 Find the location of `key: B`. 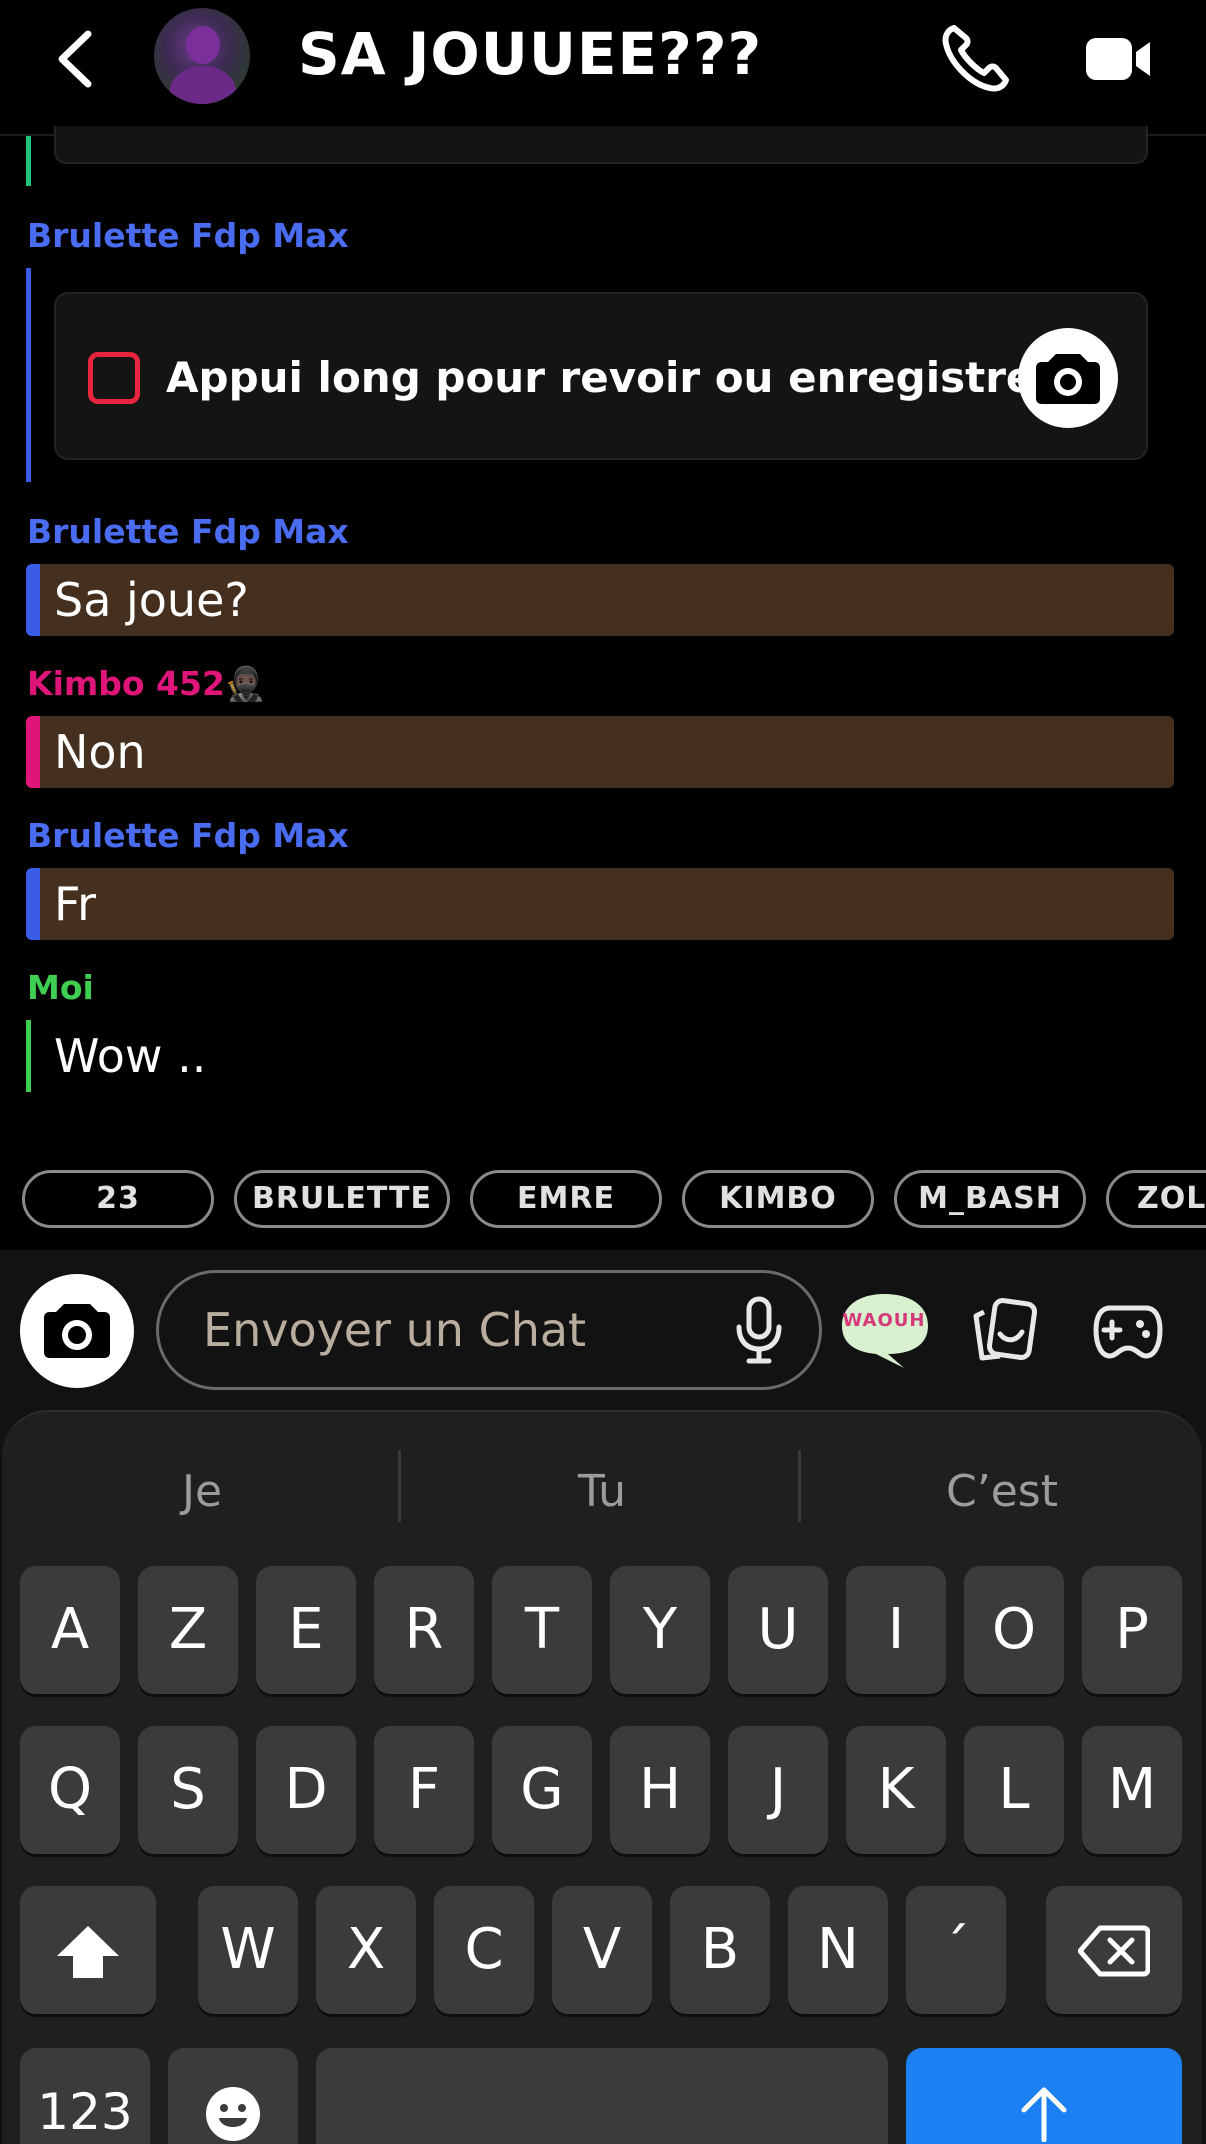

key: B is located at coordinates (720, 1950).